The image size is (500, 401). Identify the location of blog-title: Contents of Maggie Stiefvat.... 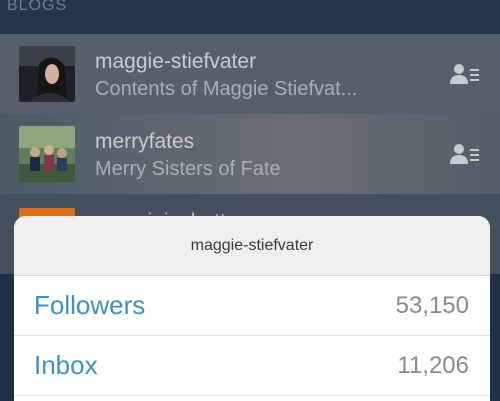
(226, 89).